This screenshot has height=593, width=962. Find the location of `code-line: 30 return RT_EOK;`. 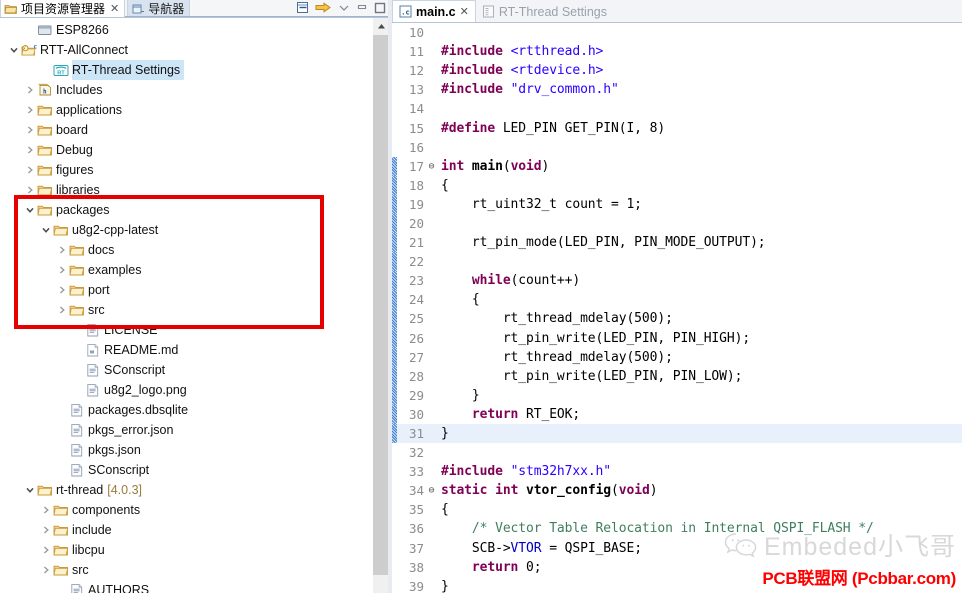

code-line: 30 return RT_EOK; is located at coordinates (677, 414).